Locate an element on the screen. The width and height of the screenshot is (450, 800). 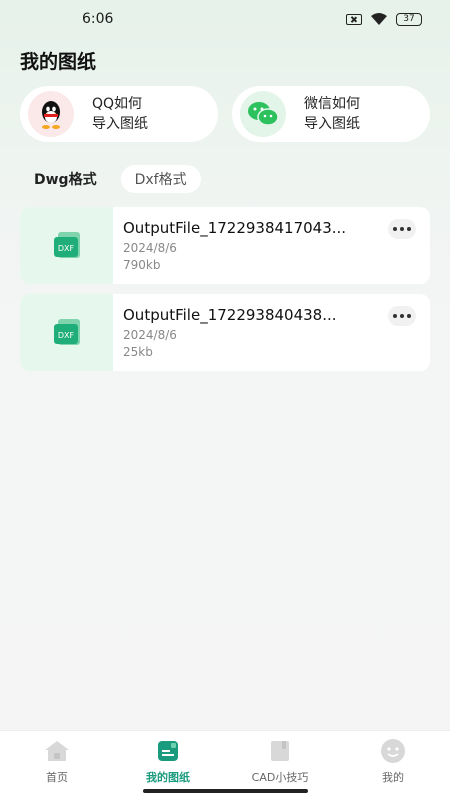
profile-icon is located at coordinates (393, 751).